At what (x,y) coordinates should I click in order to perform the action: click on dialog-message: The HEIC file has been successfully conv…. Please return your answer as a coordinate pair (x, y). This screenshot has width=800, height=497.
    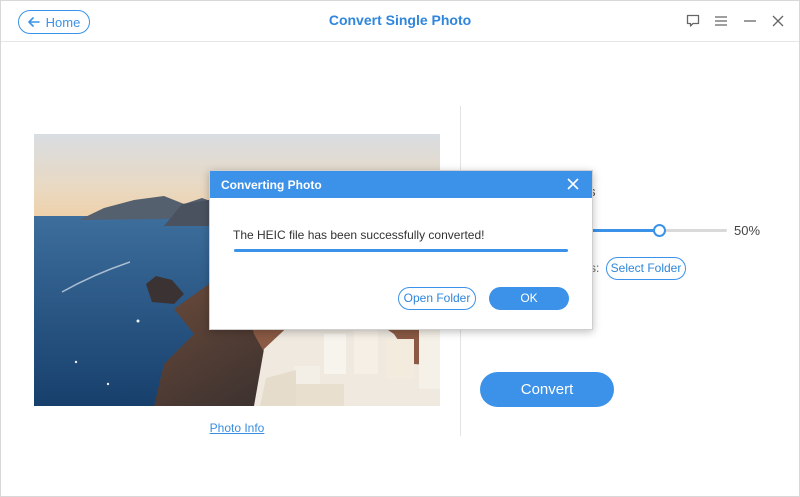
    Looking at the image, I should click on (359, 235).